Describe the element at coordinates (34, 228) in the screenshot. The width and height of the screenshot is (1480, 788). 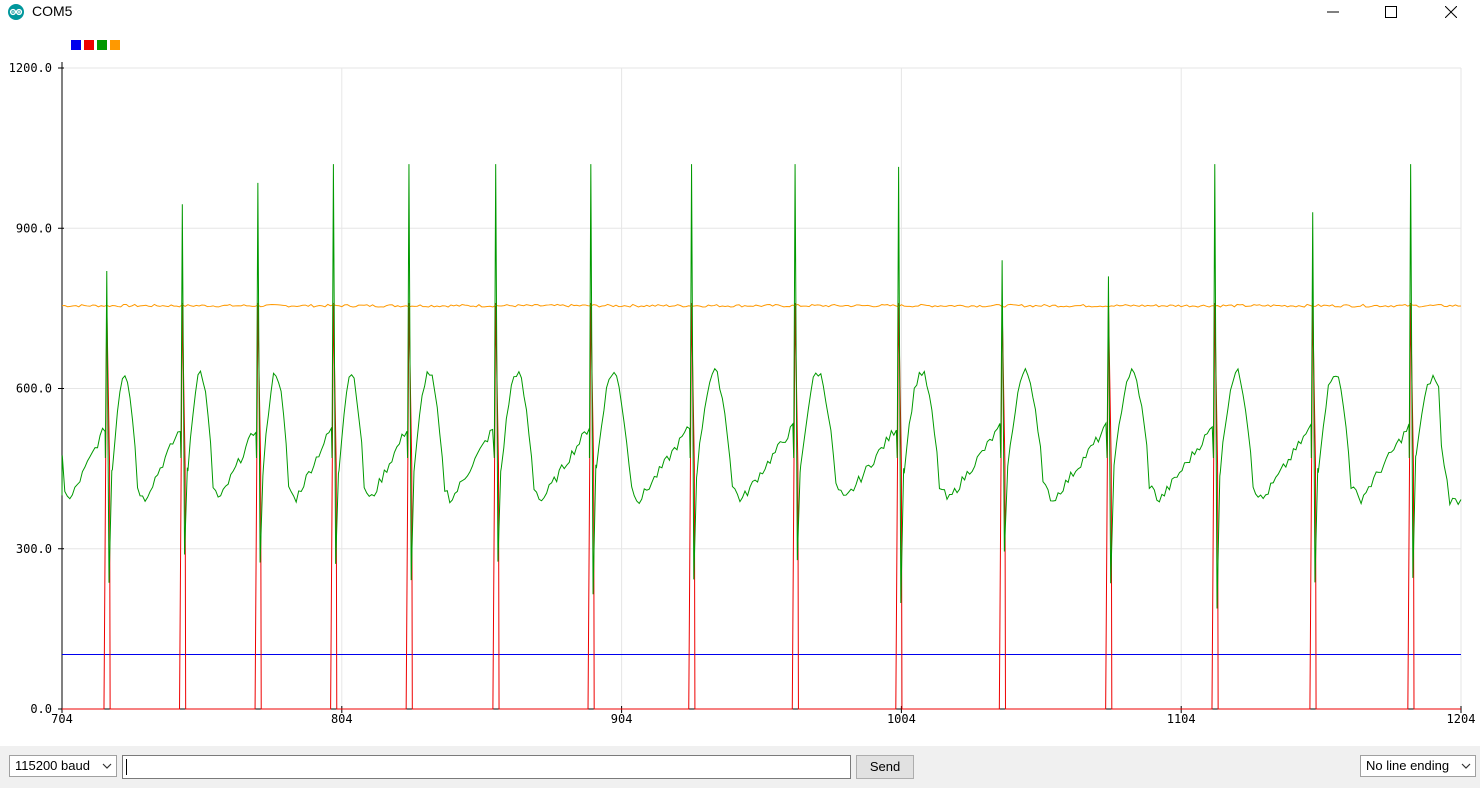
I see `y-tick-label: 900.0` at that location.